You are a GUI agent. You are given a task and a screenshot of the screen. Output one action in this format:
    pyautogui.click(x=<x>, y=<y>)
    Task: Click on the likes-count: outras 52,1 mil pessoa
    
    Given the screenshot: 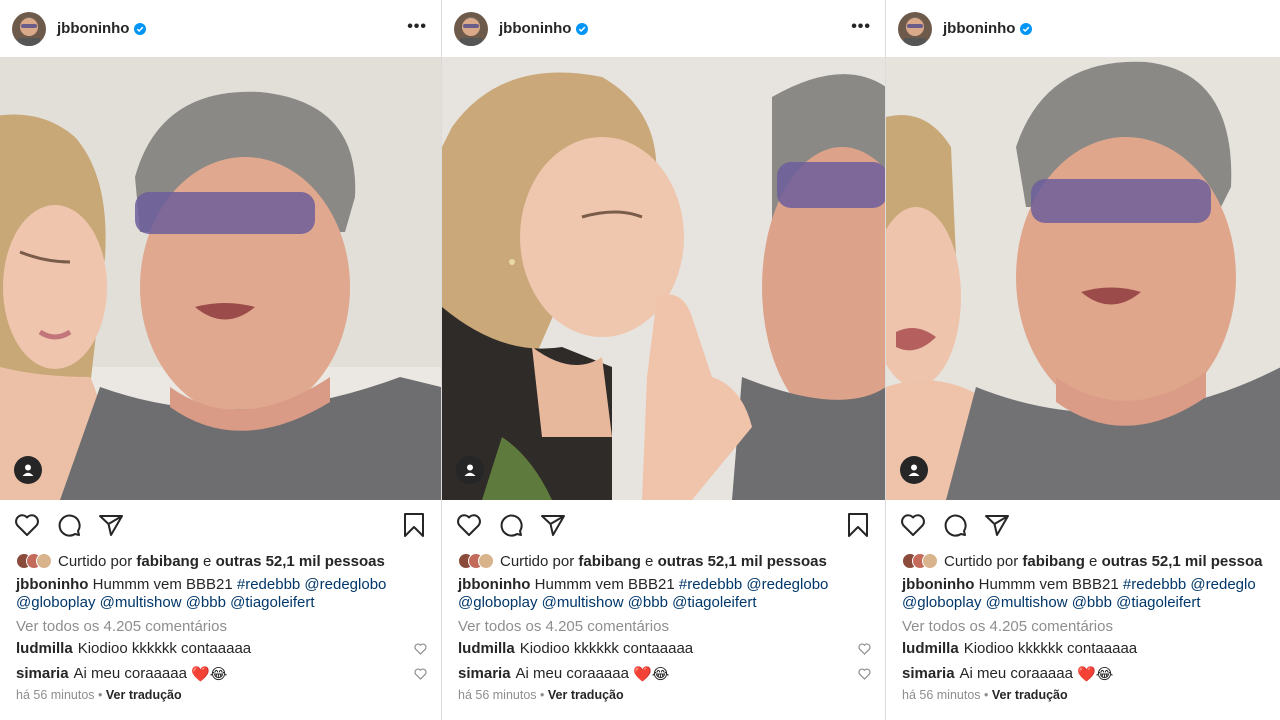 What is the action you would take?
    pyautogui.click(x=1182, y=561)
    